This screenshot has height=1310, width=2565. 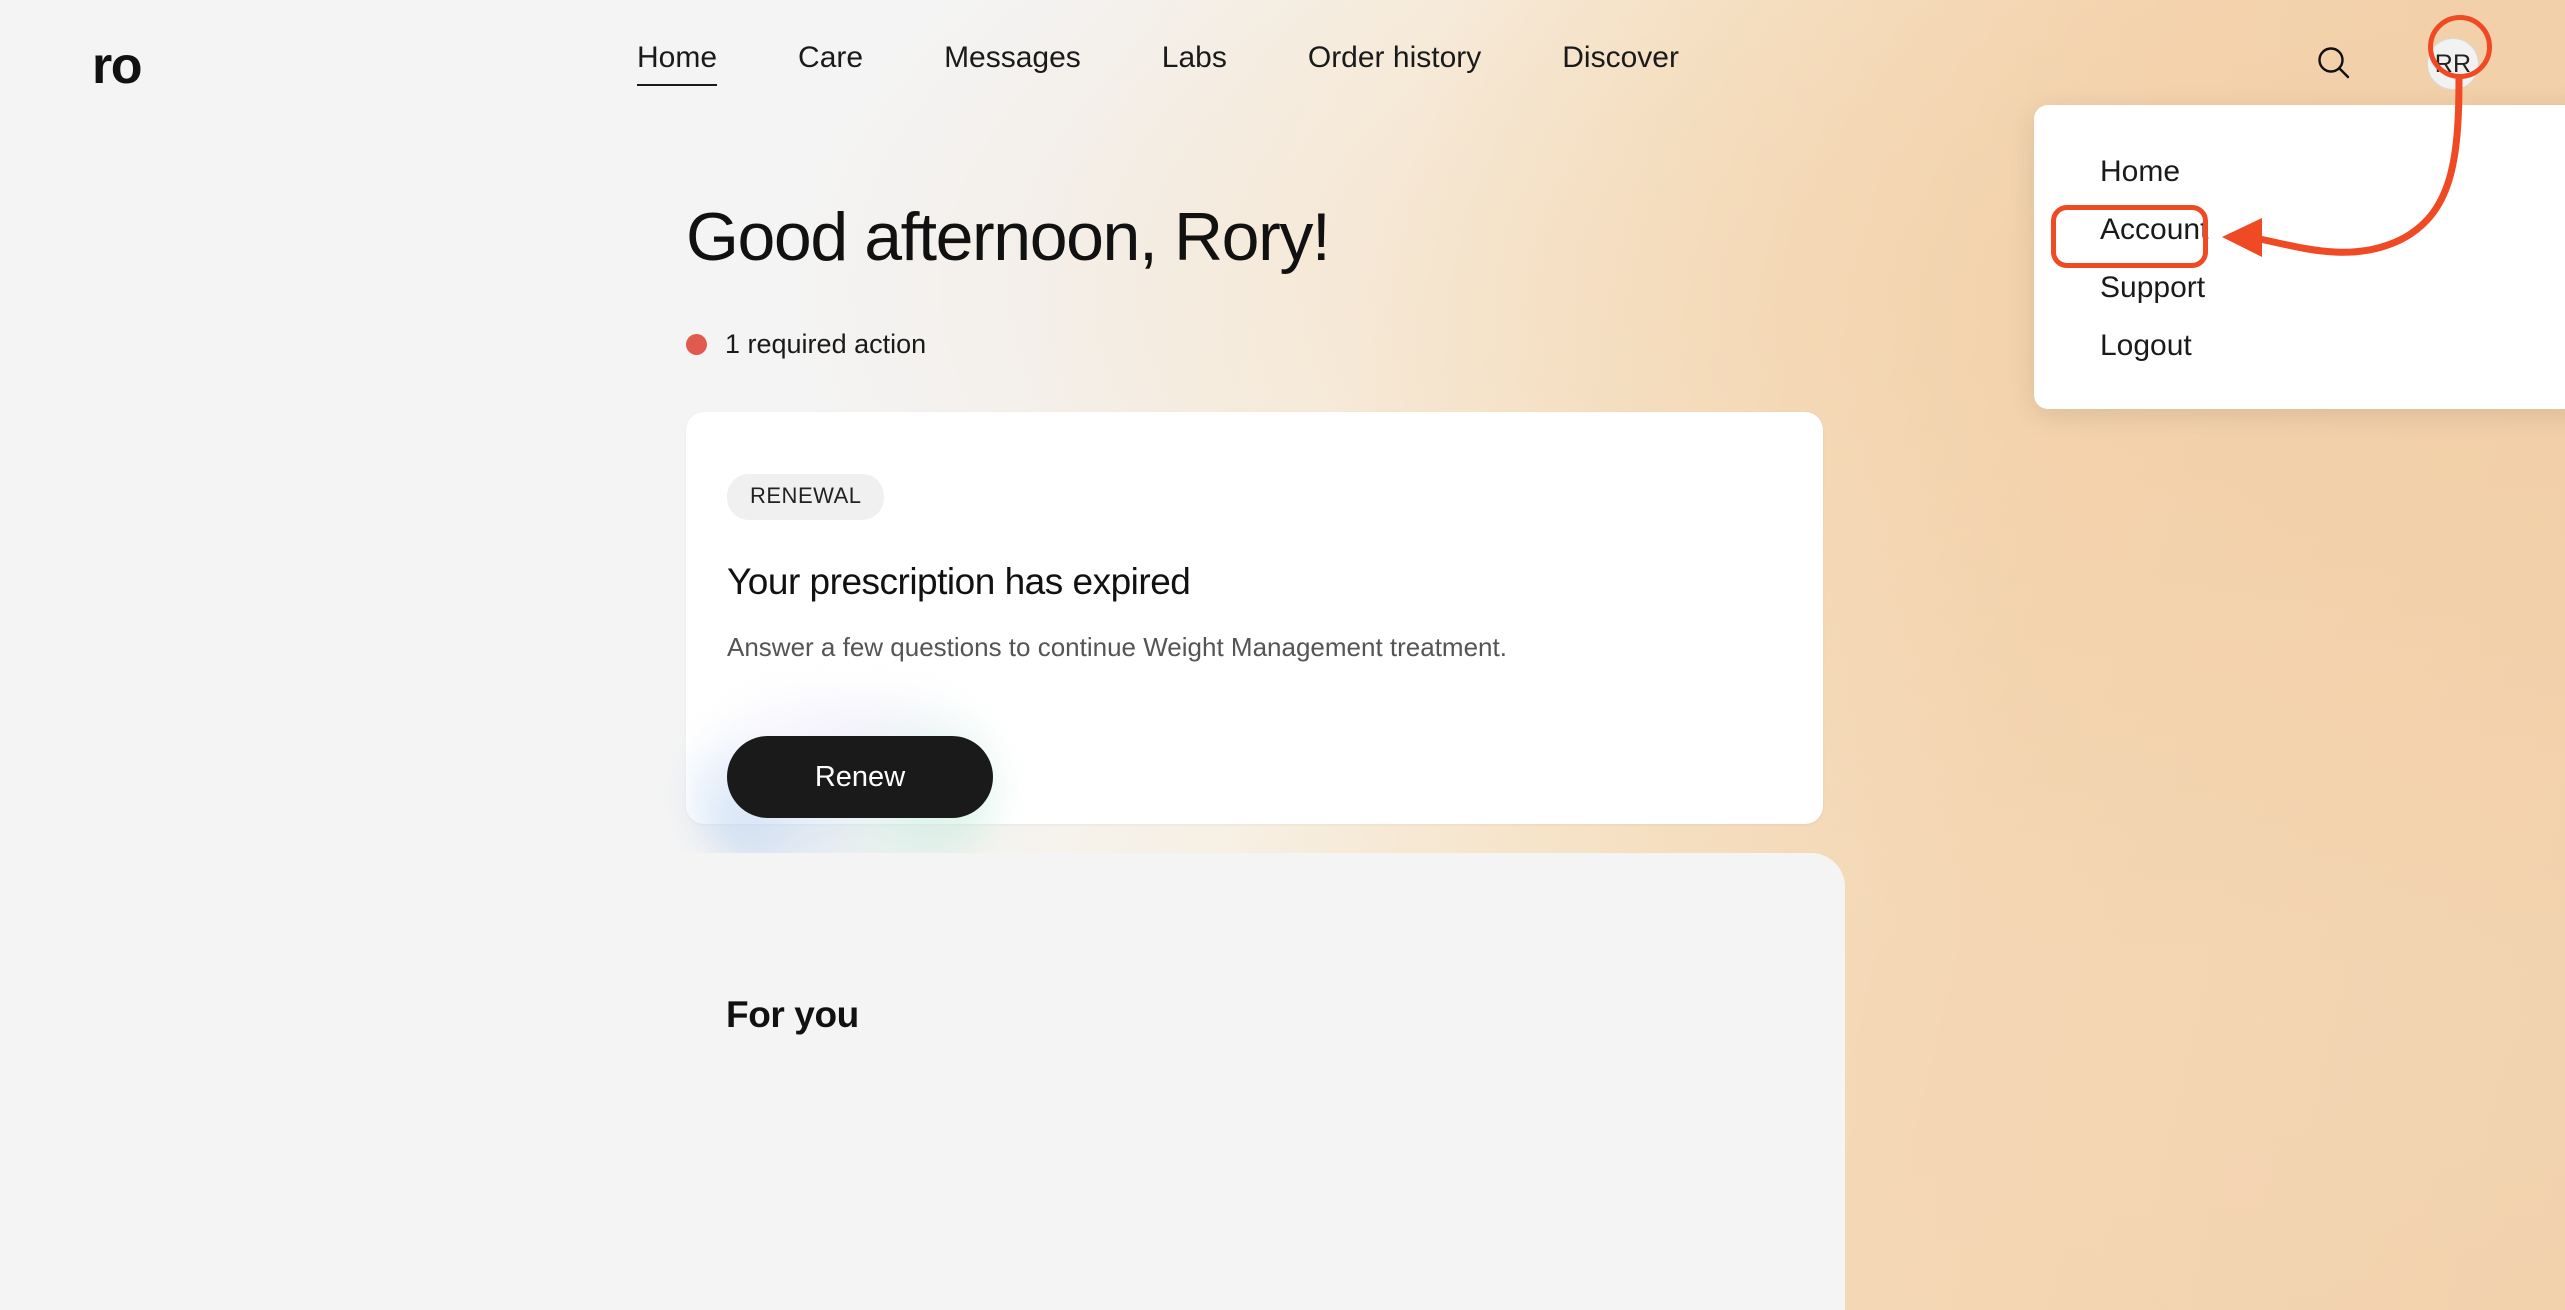 What do you see at coordinates (2299, 288) in the screenshot?
I see `menu-item-support: Support` at bounding box center [2299, 288].